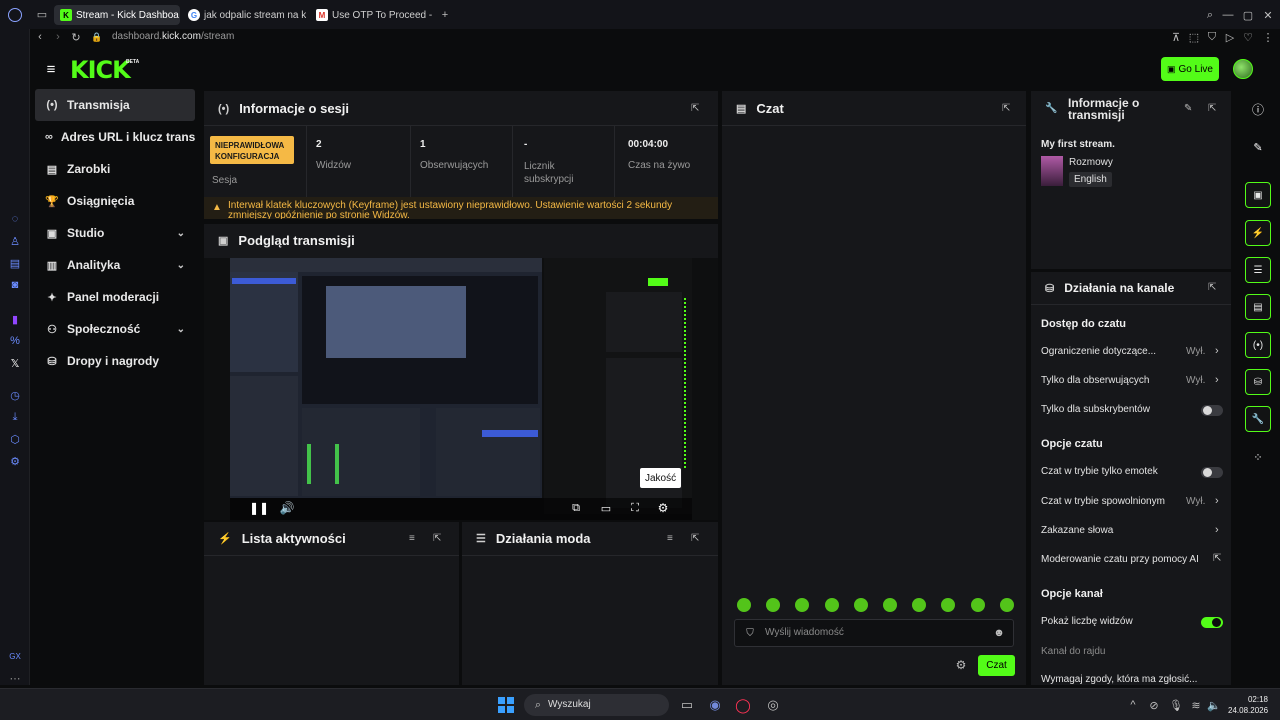 Image resolution: width=1280 pixels, height=720 pixels. I want to click on sidebar-item: ∞ Adres URL i klucz transmisji, so click(115, 137).